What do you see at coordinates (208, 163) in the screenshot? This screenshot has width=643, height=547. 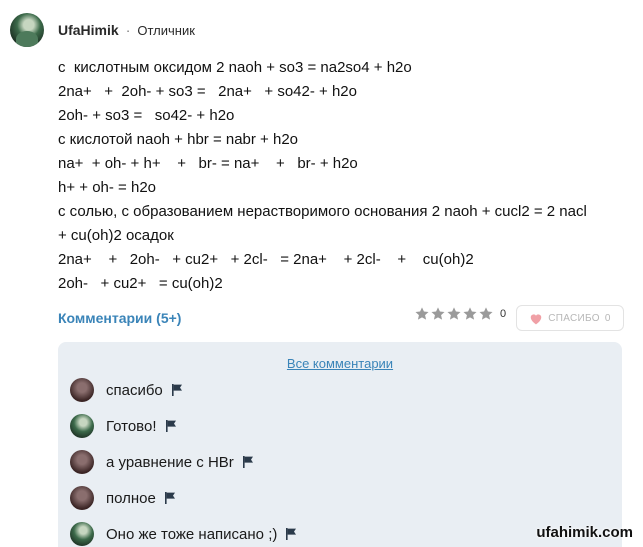 I see `answer-line: na+ + oh- + h+ + br- = na+ + br- + h2o` at bounding box center [208, 163].